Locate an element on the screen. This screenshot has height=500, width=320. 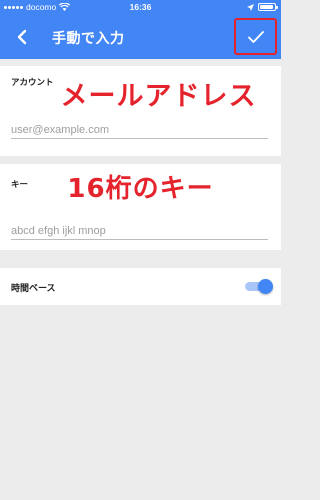
back-arrow-icon is located at coordinates (22, 37).